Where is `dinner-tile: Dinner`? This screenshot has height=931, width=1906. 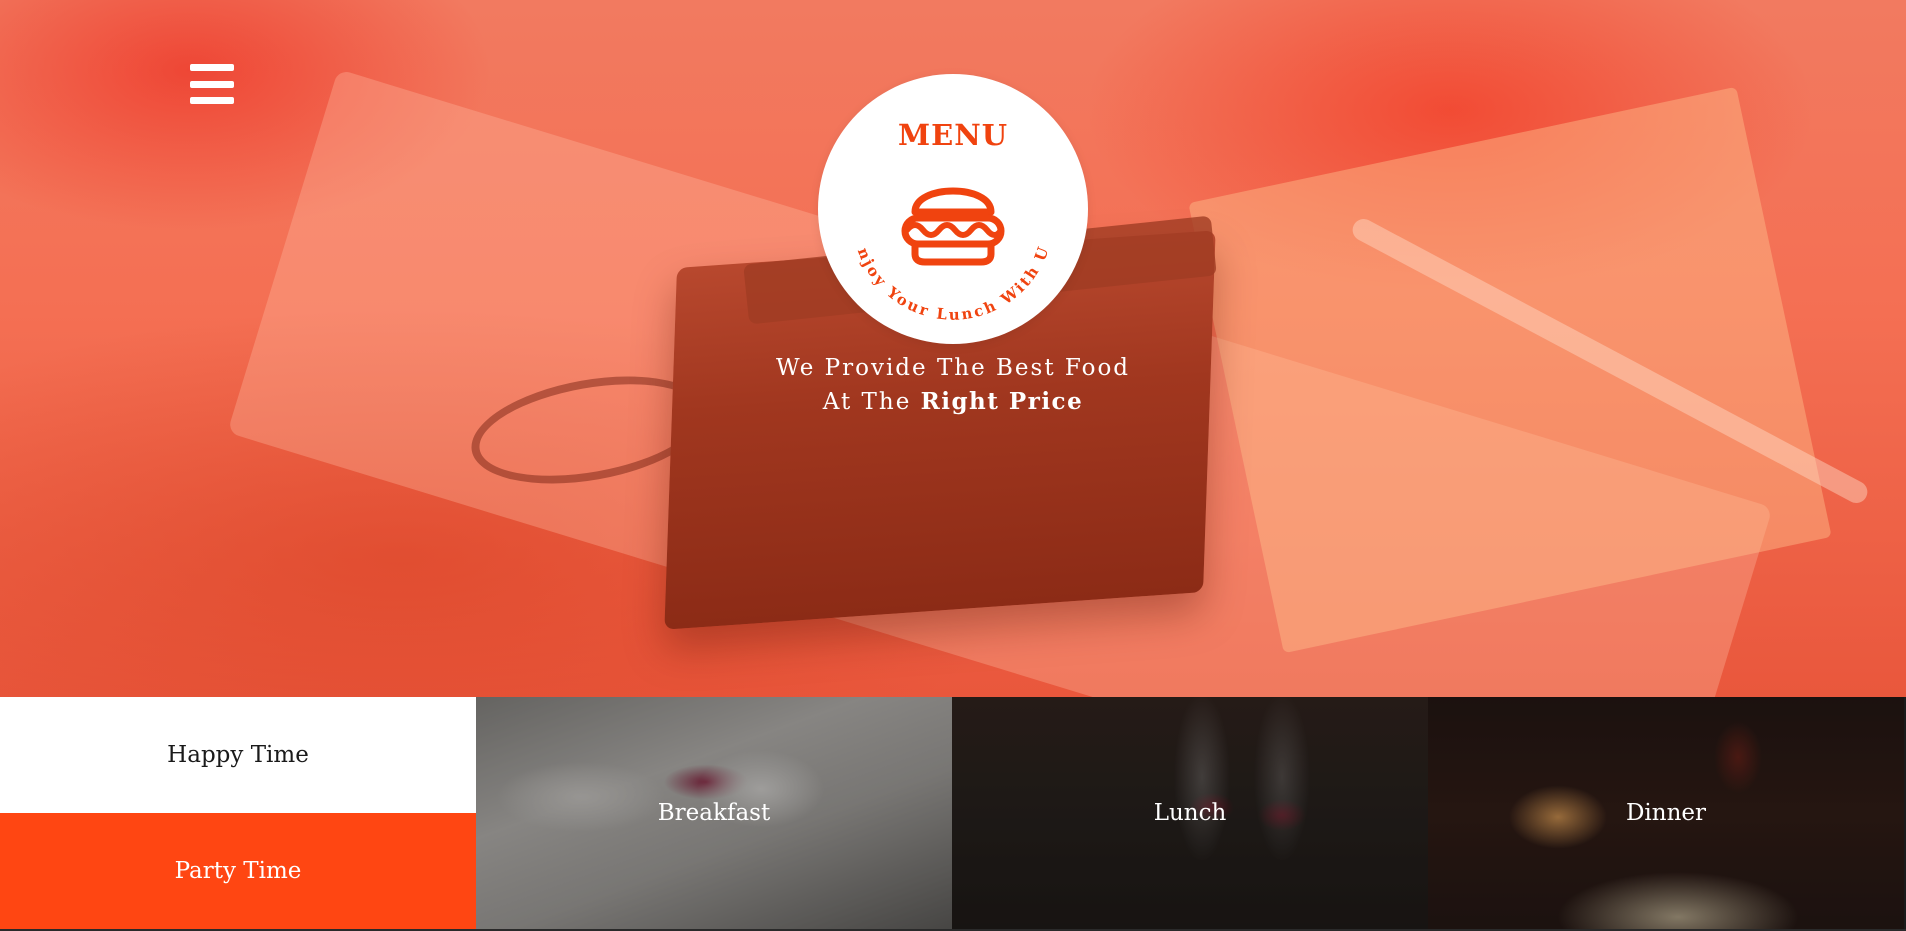 dinner-tile: Dinner is located at coordinates (1666, 813).